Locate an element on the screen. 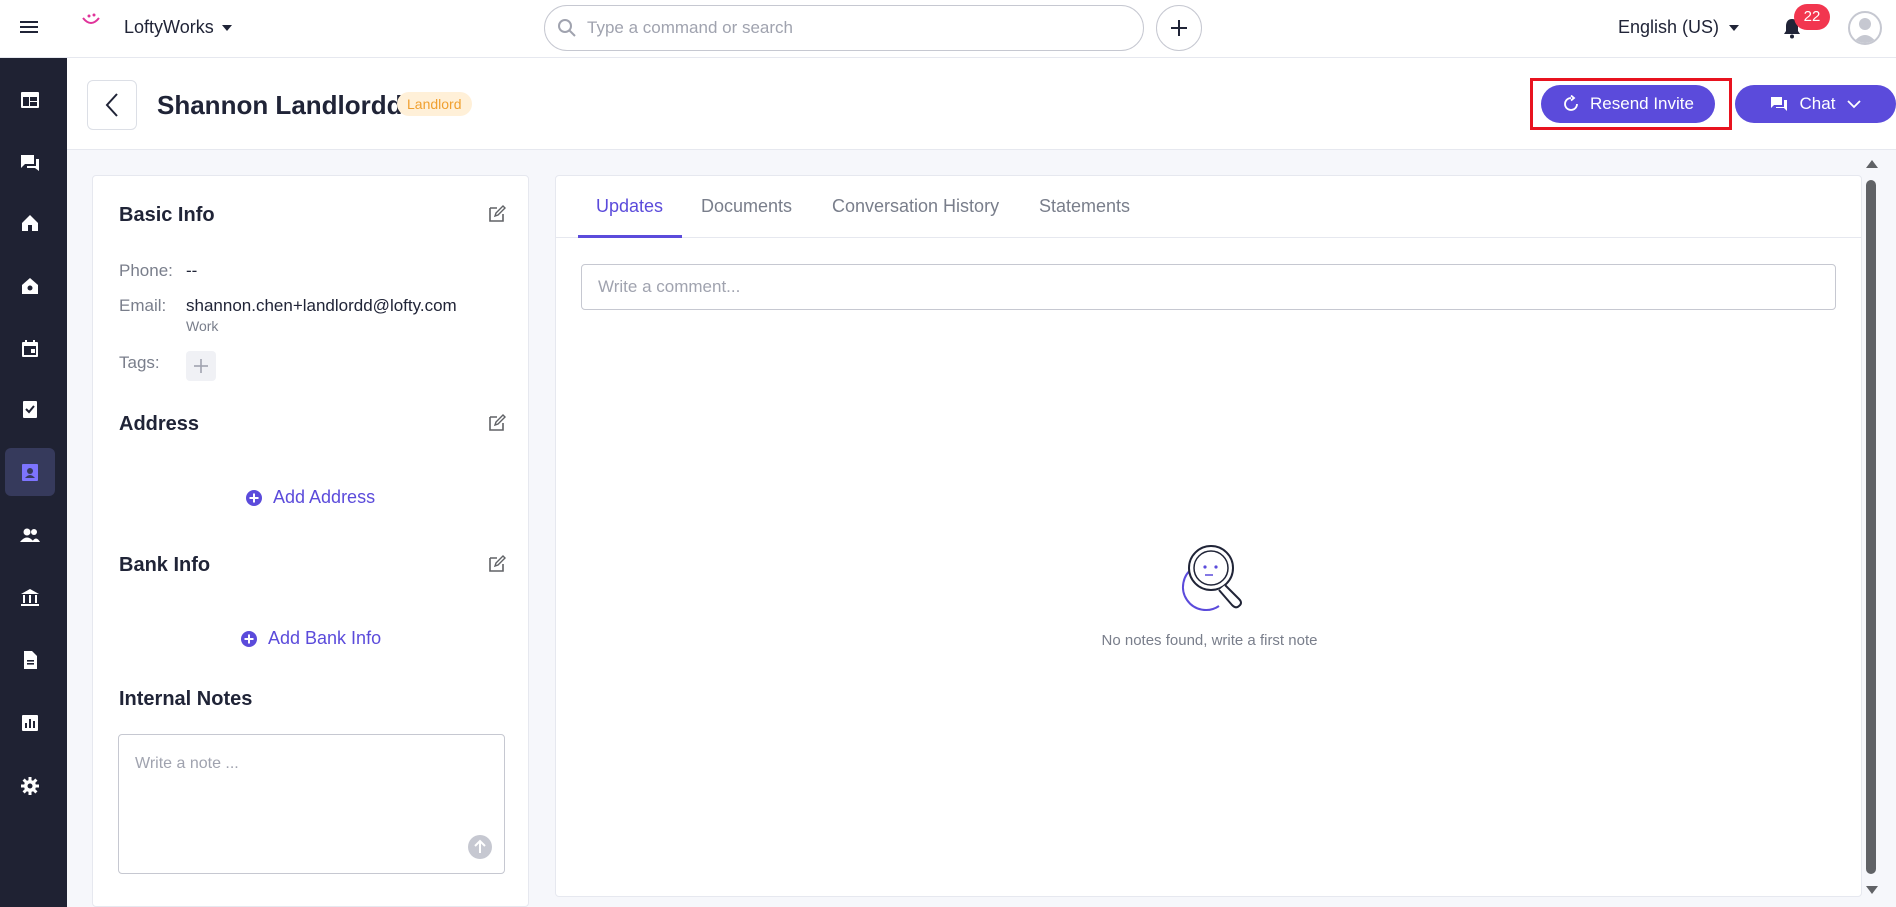 This screenshot has width=1896, height=907. resend-invite-button: Resend Invite is located at coordinates (1628, 104).